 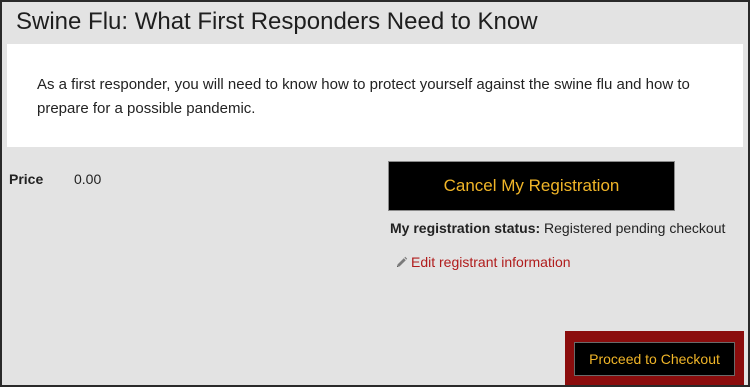 I want to click on pencil-icon, so click(x=401, y=262).